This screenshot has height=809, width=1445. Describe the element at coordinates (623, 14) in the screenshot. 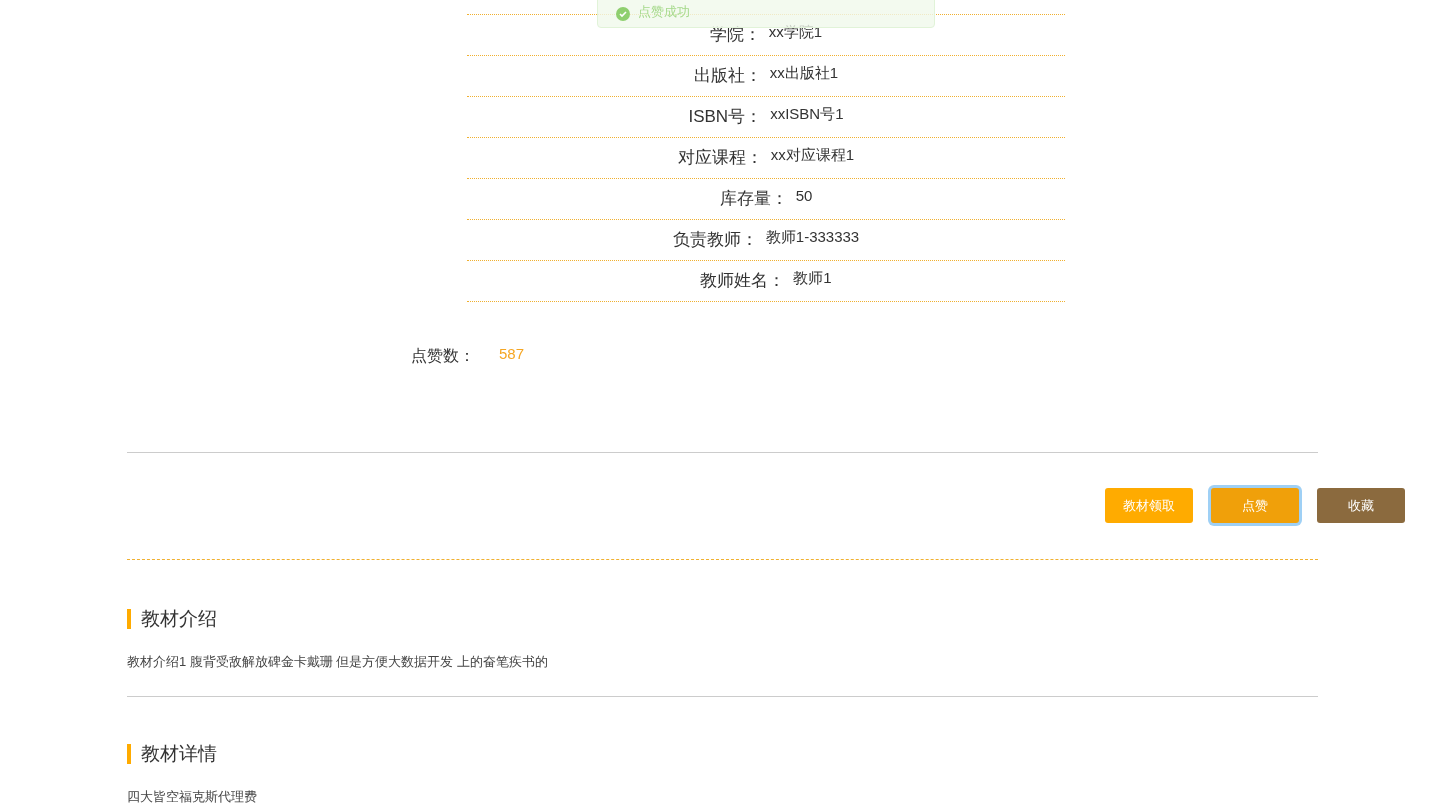

I see `check-circle-icon` at that location.